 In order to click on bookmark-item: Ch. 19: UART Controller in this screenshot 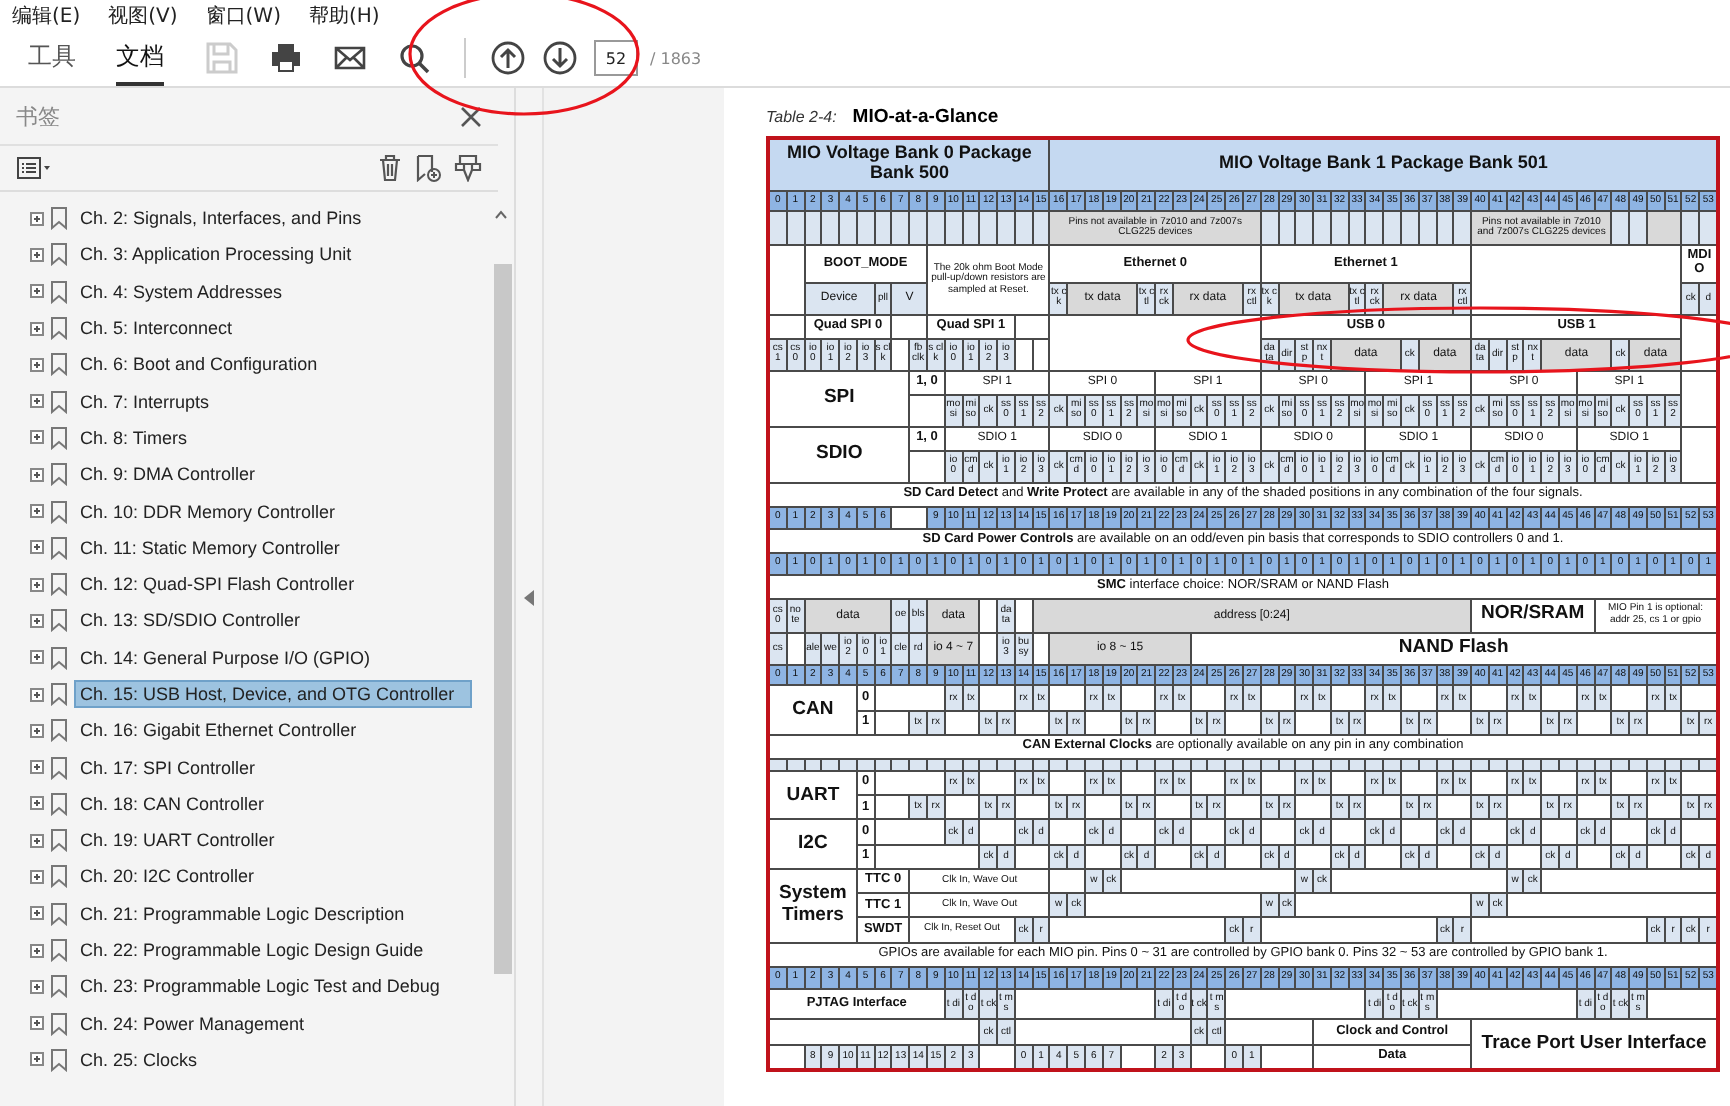, I will do `click(177, 840)`.